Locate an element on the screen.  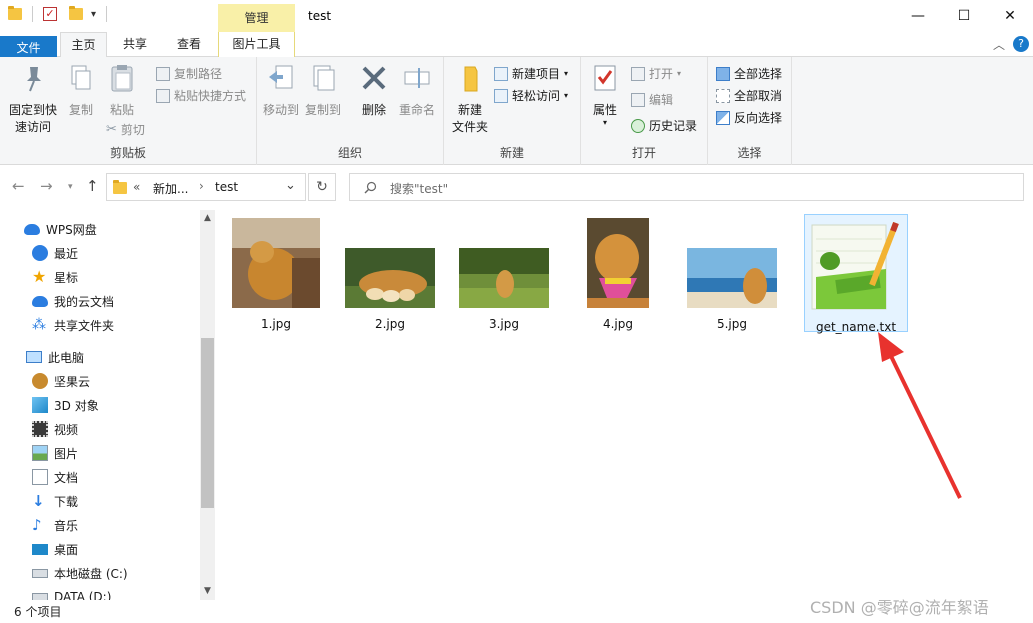
minimize-button: — is located at coordinates (918, 16).